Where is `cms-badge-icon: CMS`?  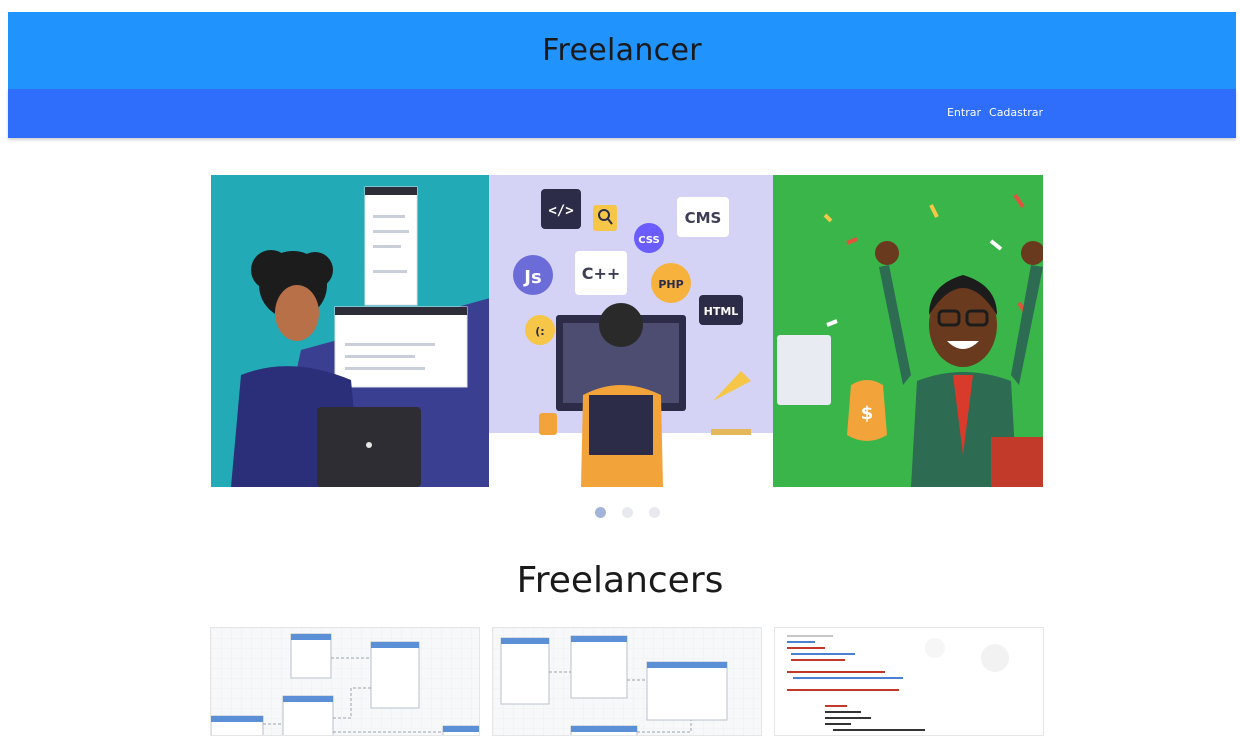
cms-badge-icon: CMS is located at coordinates (703, 217).